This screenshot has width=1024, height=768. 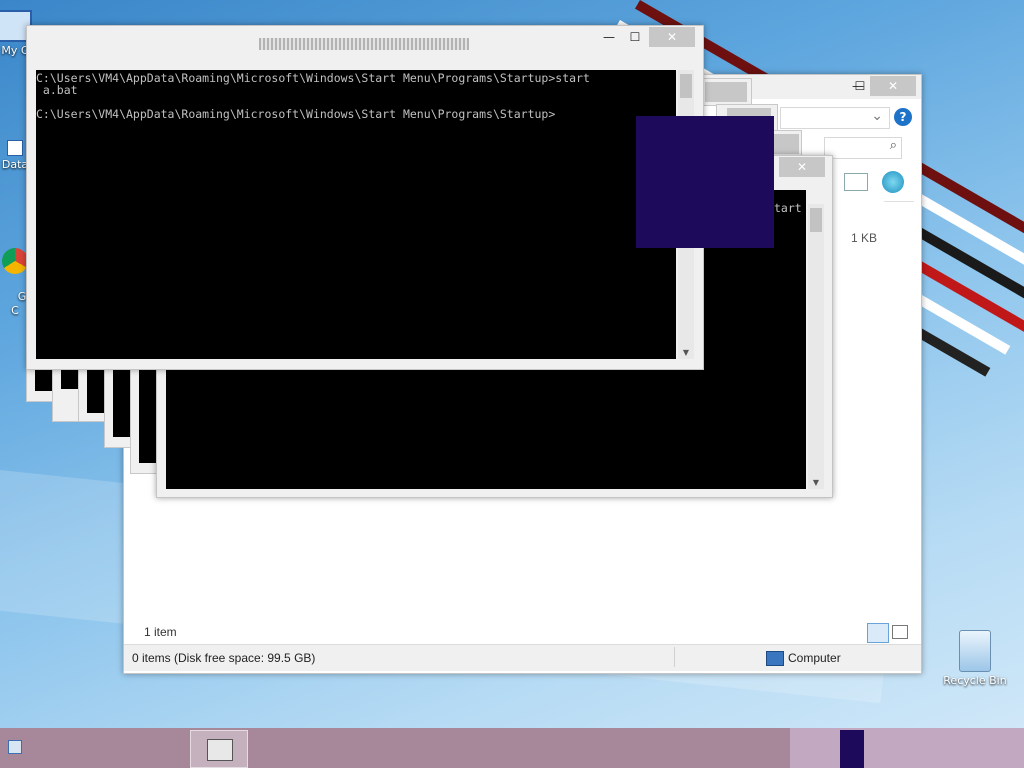 What do you see at coordinates (864, 238) in the screenshot?
I see `file-size-cell: 1 KB` at bounding box center [864, 238].